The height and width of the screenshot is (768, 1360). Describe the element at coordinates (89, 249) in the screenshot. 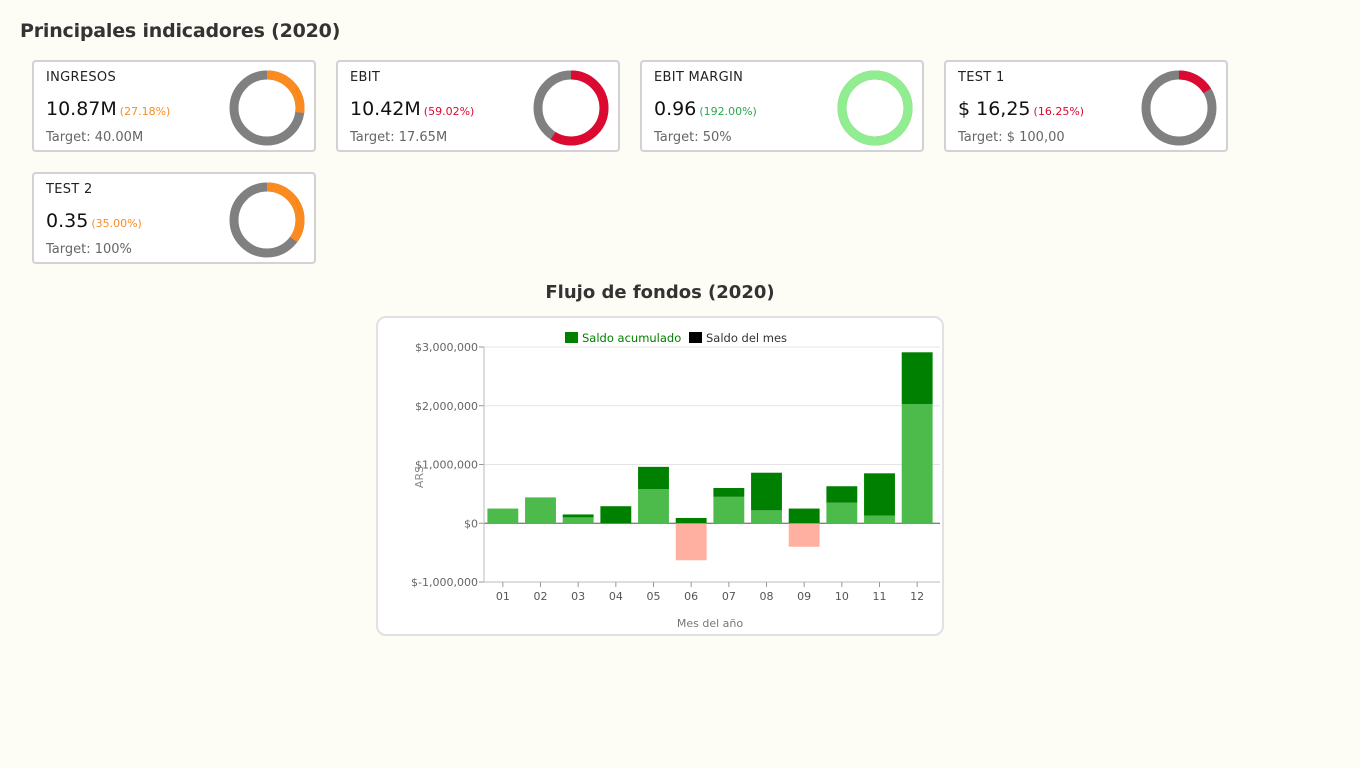

I see `kpi-target: Target: 100%` at that location.